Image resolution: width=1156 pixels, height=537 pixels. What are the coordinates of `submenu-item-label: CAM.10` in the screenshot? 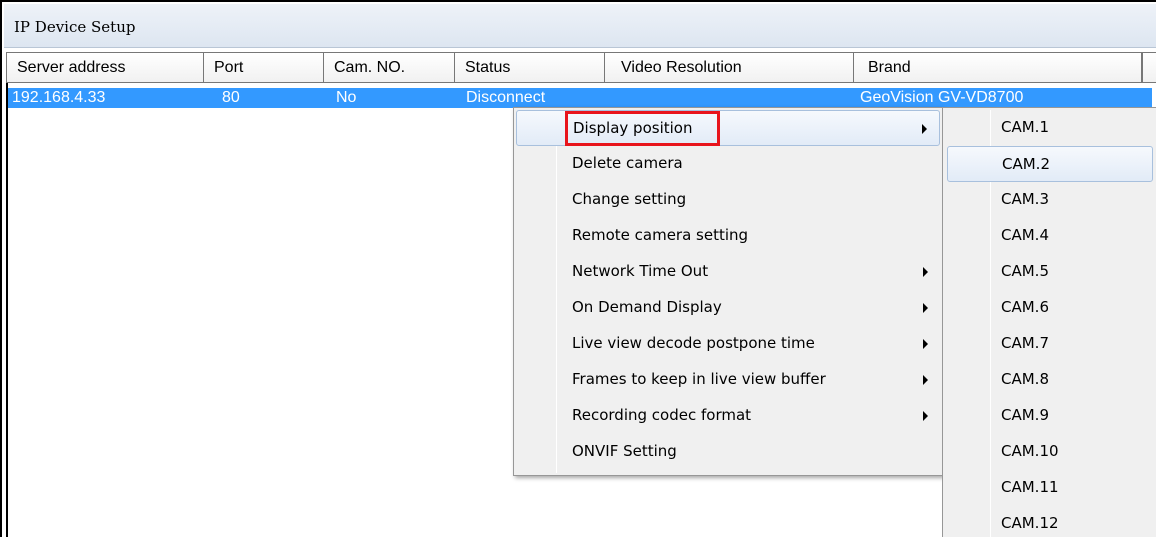 It's located at (1030, 451).